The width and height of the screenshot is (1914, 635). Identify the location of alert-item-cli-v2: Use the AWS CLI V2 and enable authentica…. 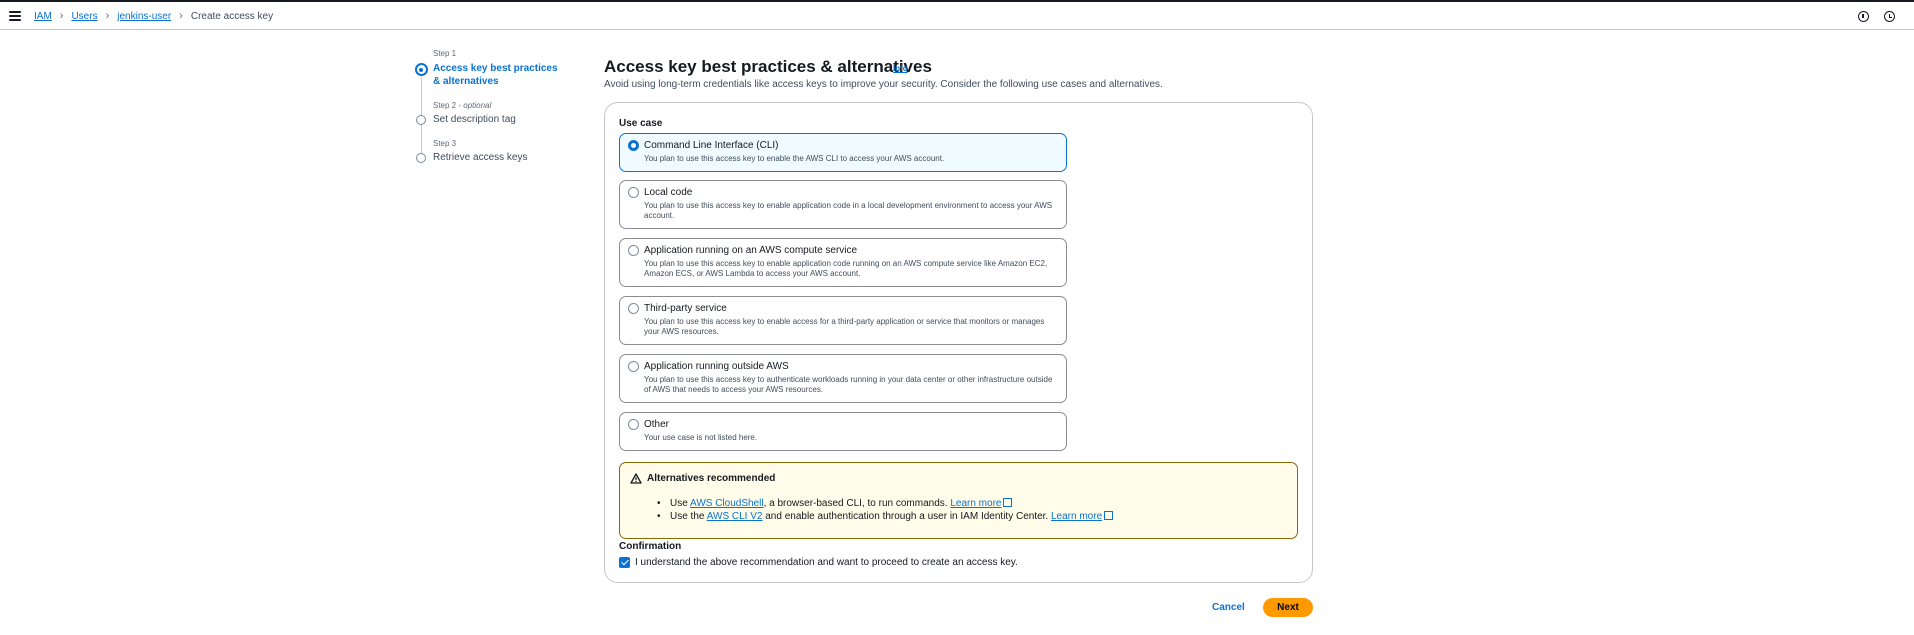
(883, 516).